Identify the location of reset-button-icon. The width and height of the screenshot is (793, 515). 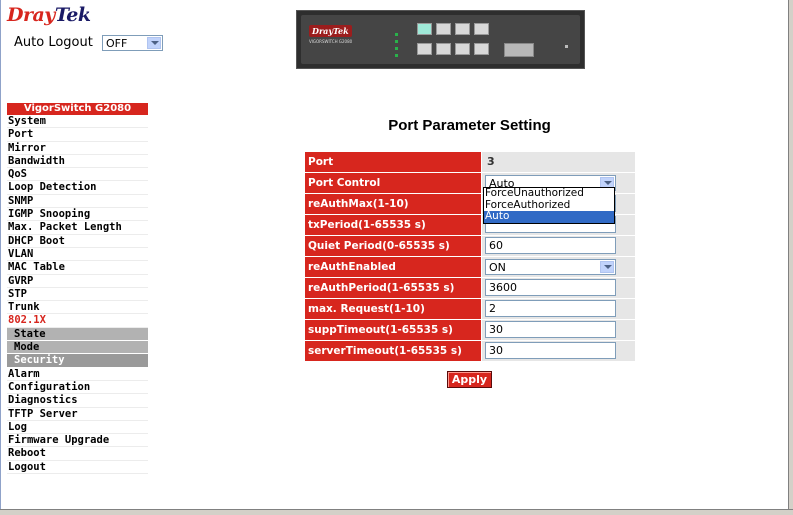
(566, 46).